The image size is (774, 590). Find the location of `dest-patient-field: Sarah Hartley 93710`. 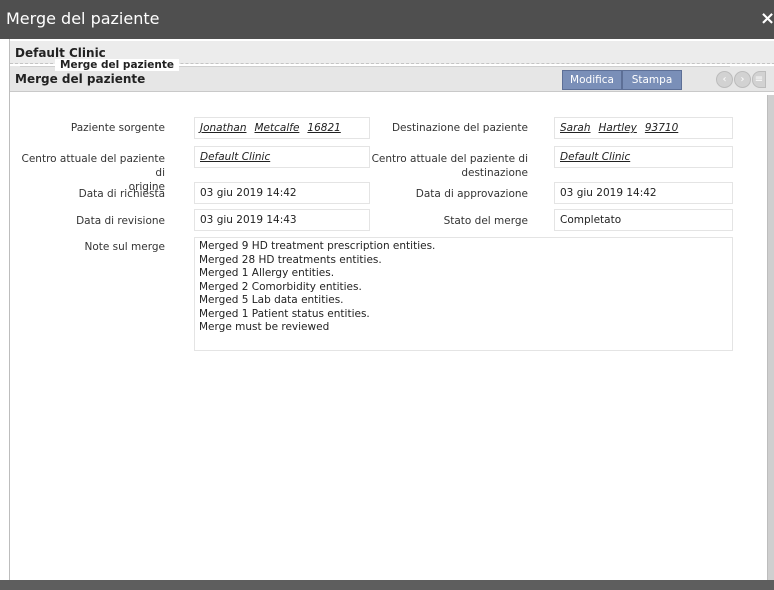

dest-patient-field: Sarah Hartley 93710 is located at coordinates (643, 128).